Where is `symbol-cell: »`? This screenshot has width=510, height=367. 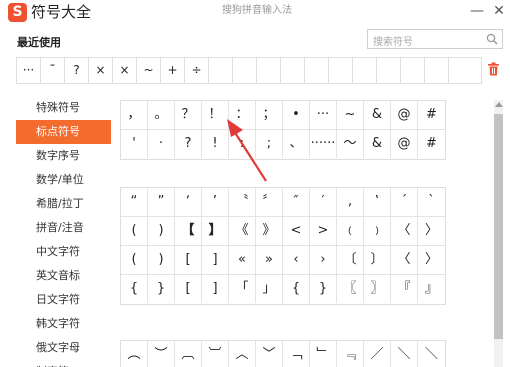 symbol-cell: » is located at coordinates (269, 260).